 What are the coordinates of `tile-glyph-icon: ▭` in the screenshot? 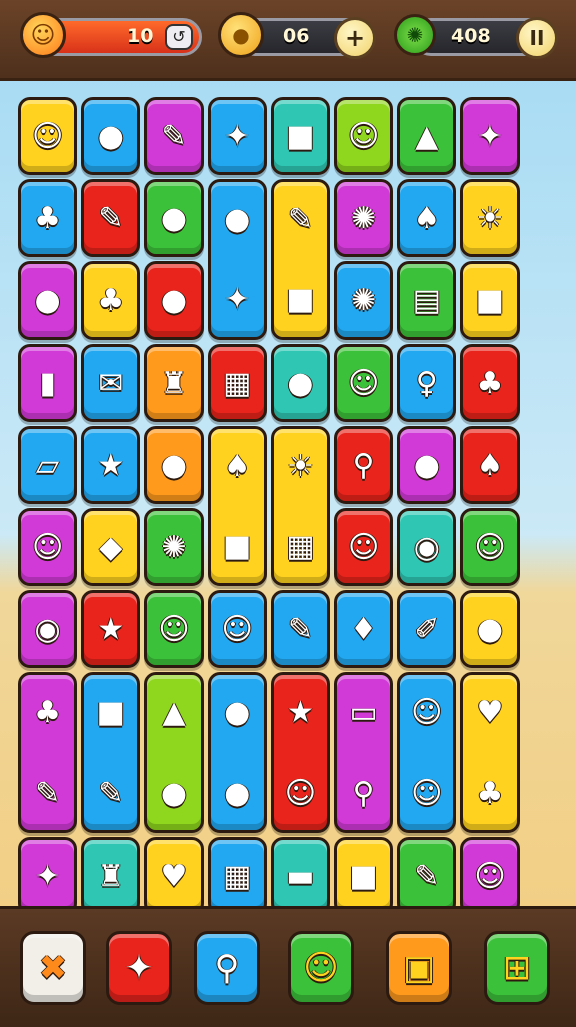 It's located at (363, 713).